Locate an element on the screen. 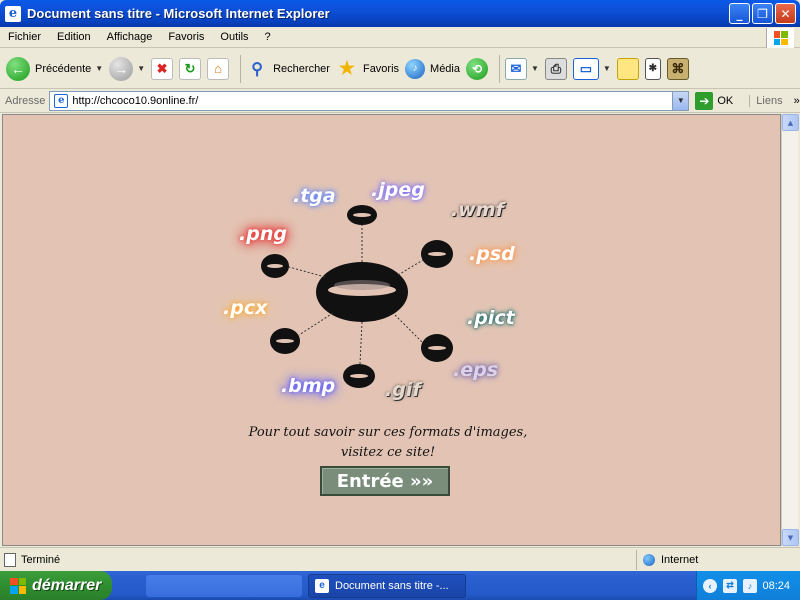 The height and width of the screenshot is (600, 800). forward-button: → ▼ is located at coordinates (127, 69).